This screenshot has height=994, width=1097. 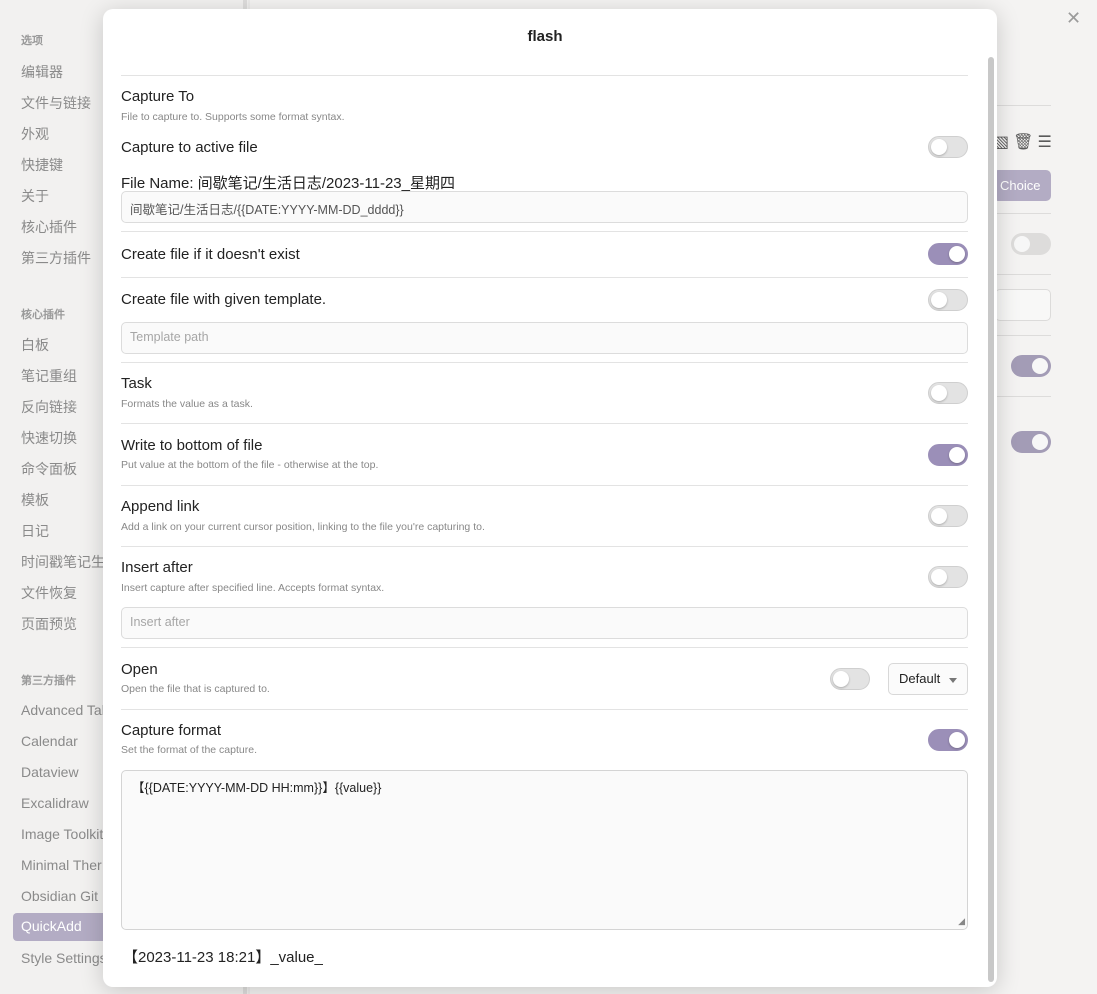 I want to click on capture-format-value: 【{{DATE:YYYY-MM-DD HH:mm}}】{{value}}, so click(x=257, y=788).